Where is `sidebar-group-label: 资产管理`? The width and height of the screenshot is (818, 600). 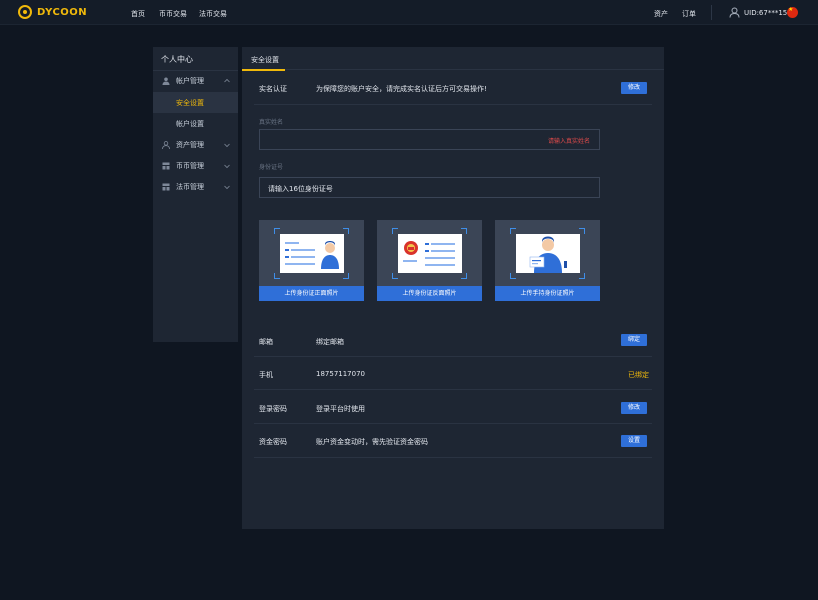 sidebar-group-label: 资产管理 is located at coordinates (190, 145).